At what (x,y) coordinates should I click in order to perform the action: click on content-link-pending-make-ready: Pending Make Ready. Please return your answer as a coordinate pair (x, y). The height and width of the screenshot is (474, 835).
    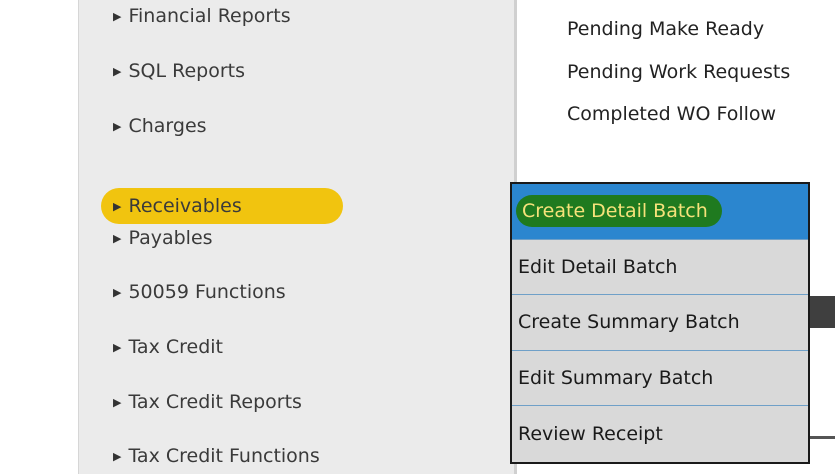
    Looking at the image, I should click on (665, 29).